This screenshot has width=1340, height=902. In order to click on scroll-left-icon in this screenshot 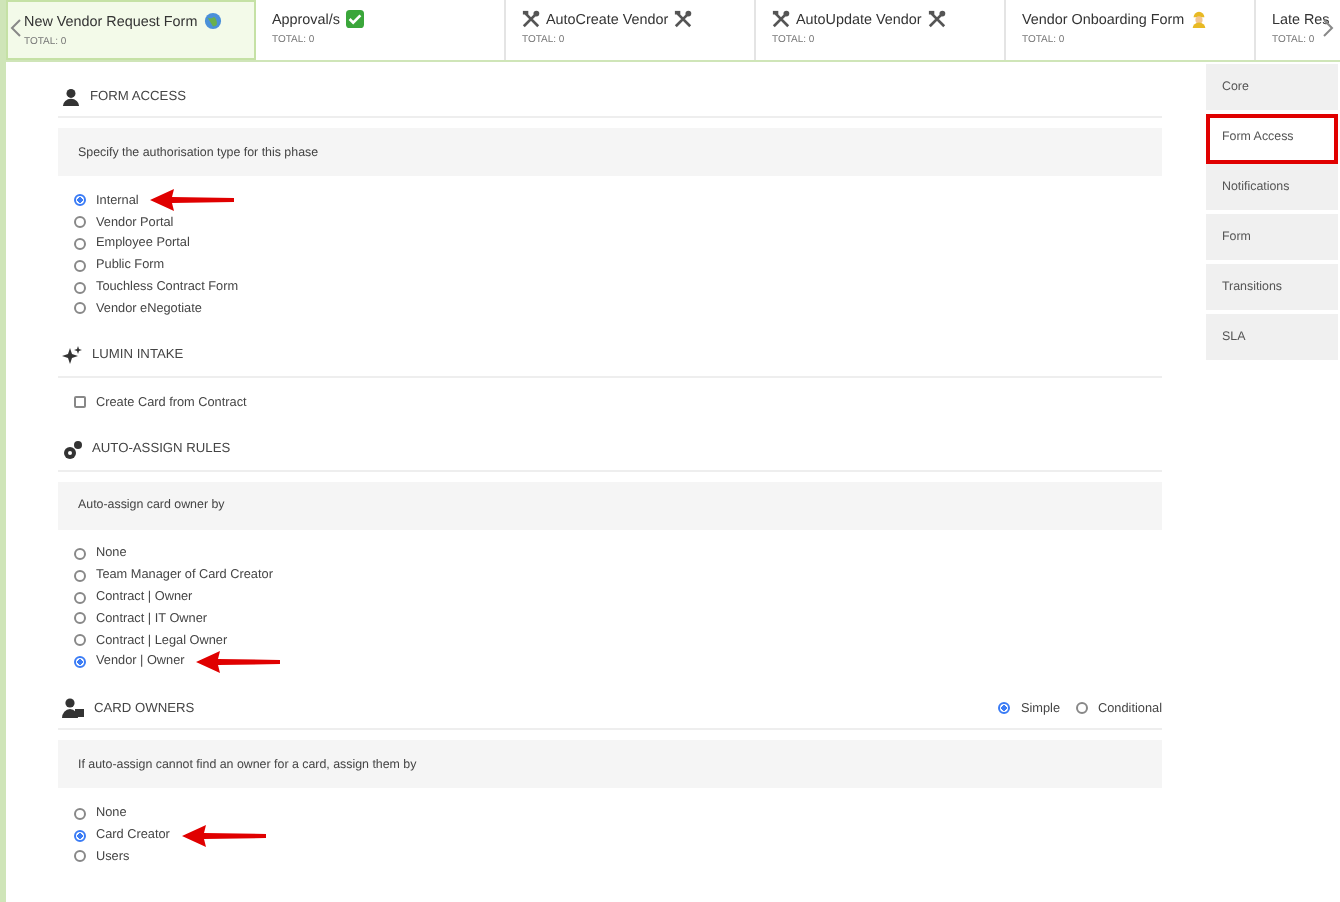, I will do `click(16, 30)`.